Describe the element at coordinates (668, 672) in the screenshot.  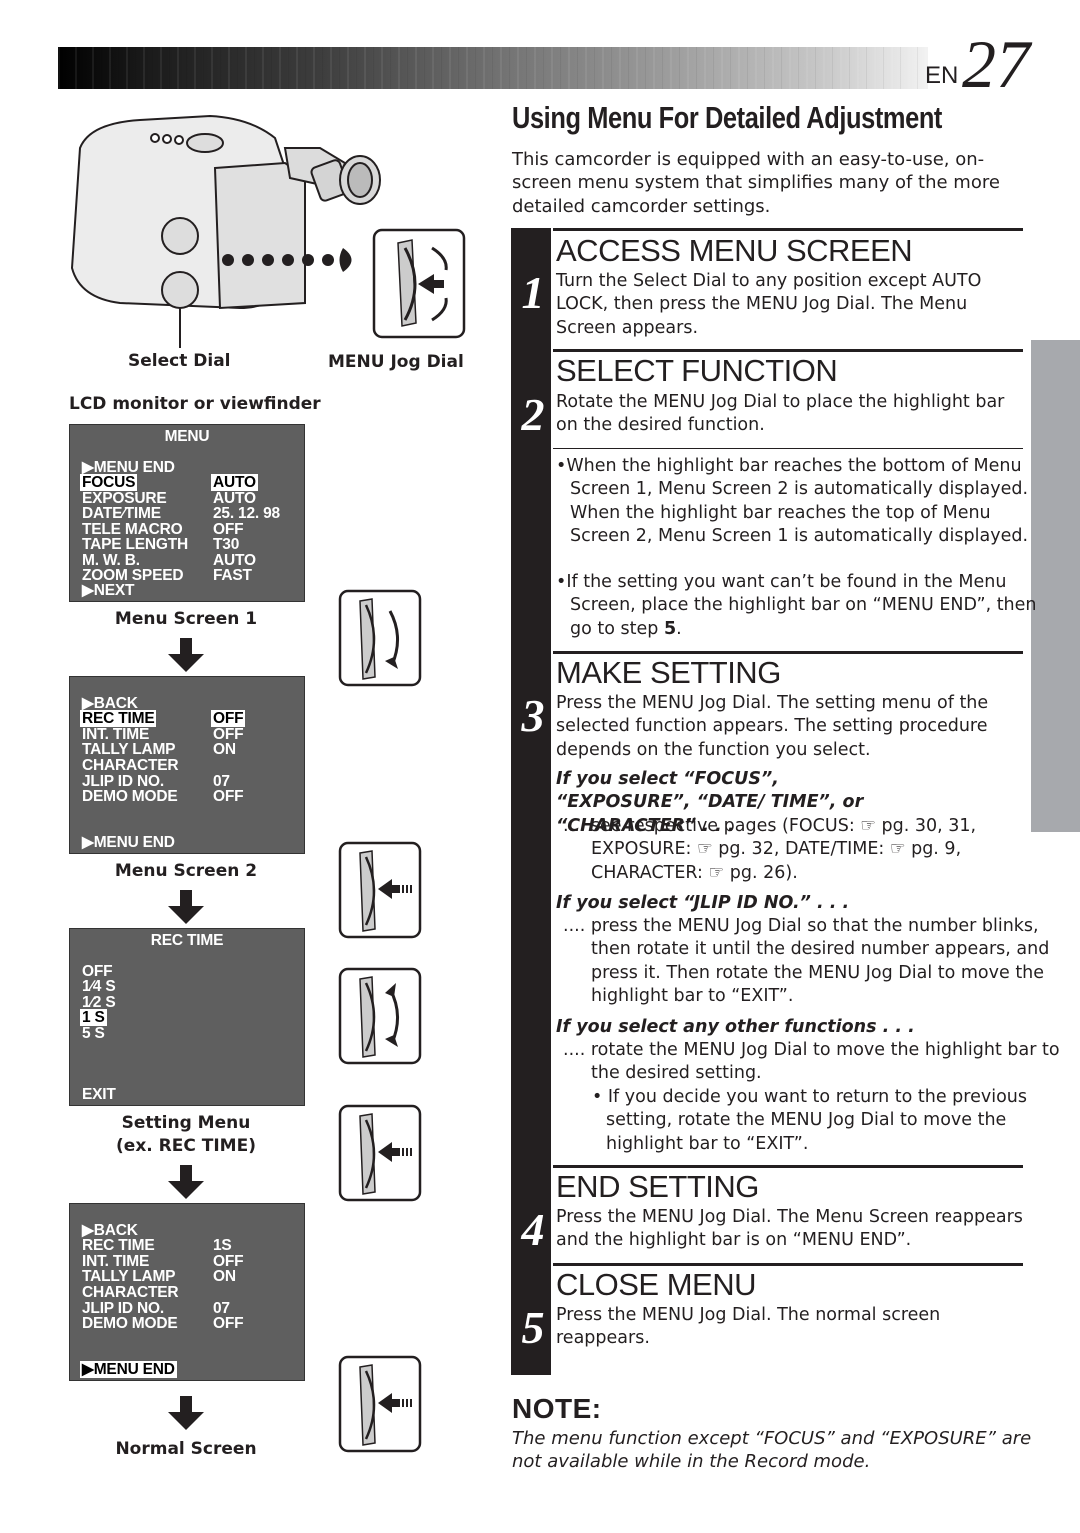
I see `step-3-heading: MAKE SETTING` at that location.